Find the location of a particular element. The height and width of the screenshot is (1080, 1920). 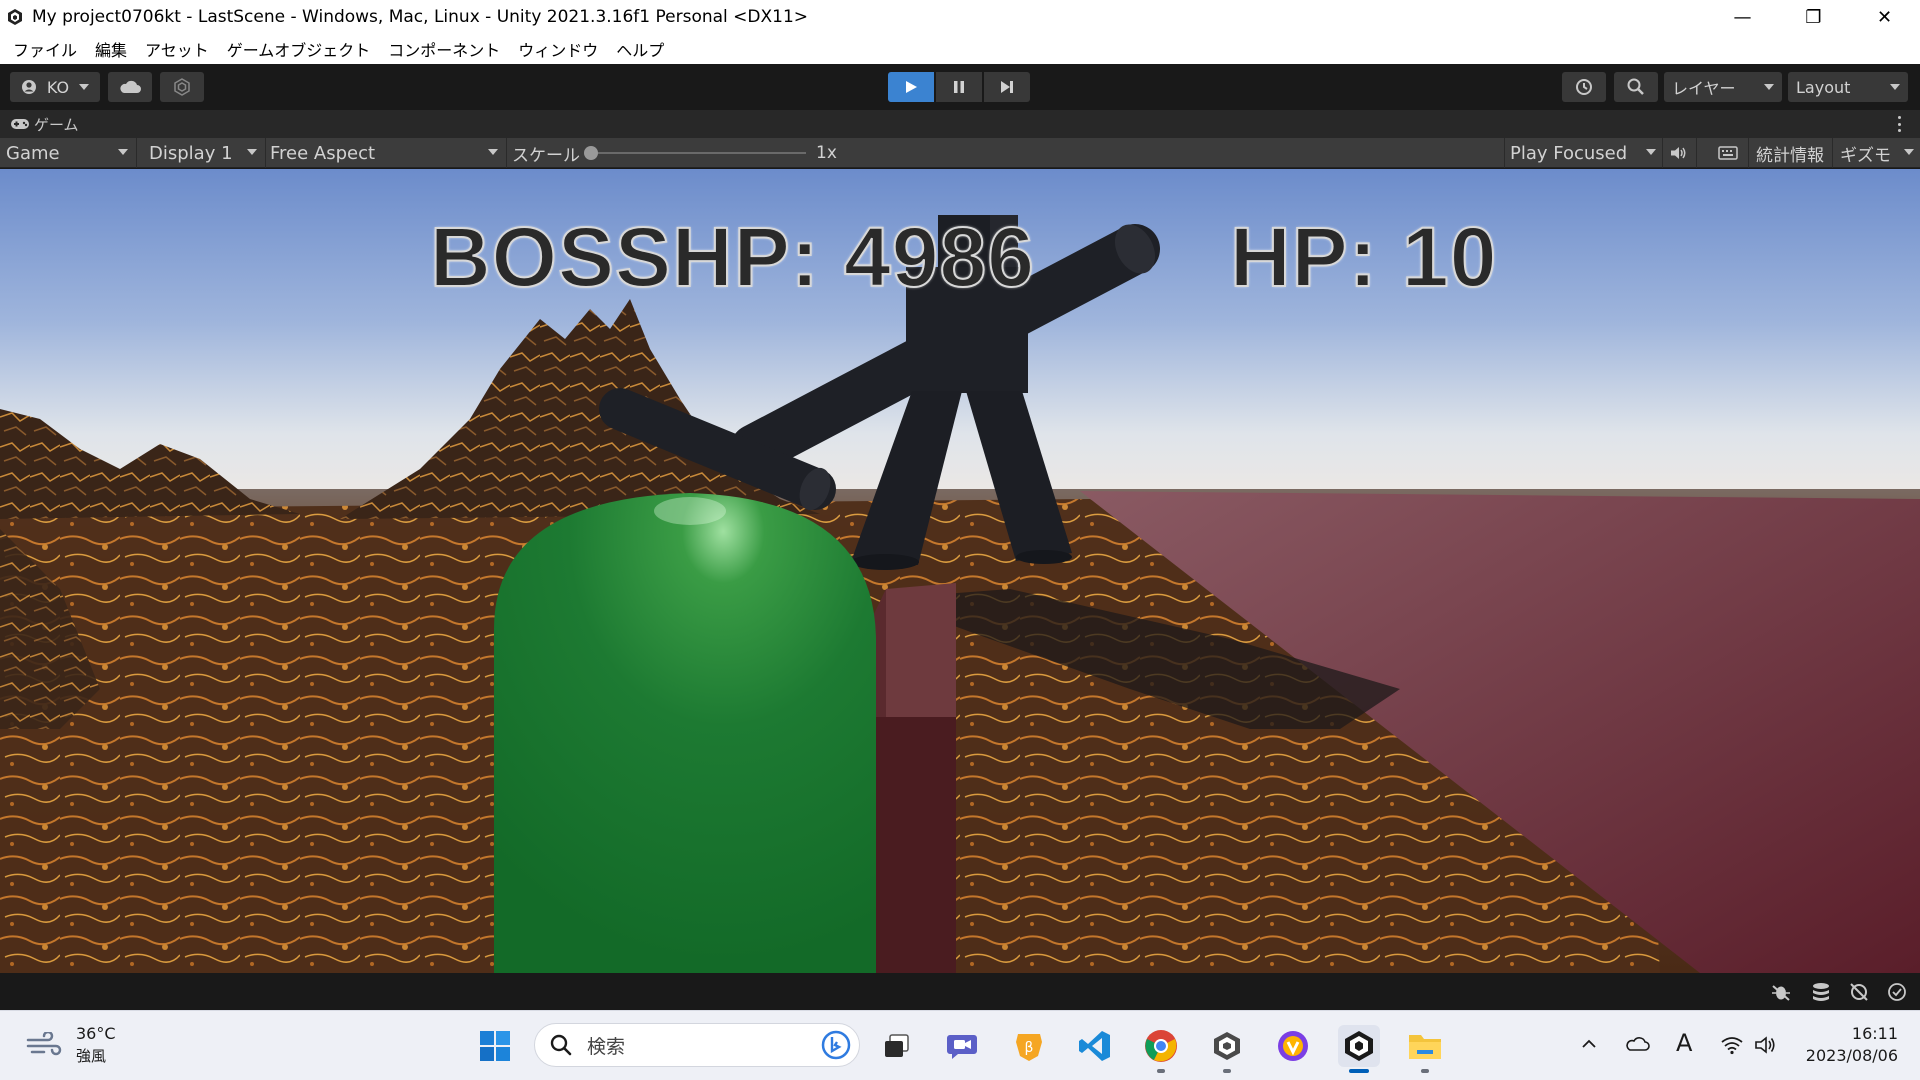

bug-icon is located at coordinates (1781, 992).